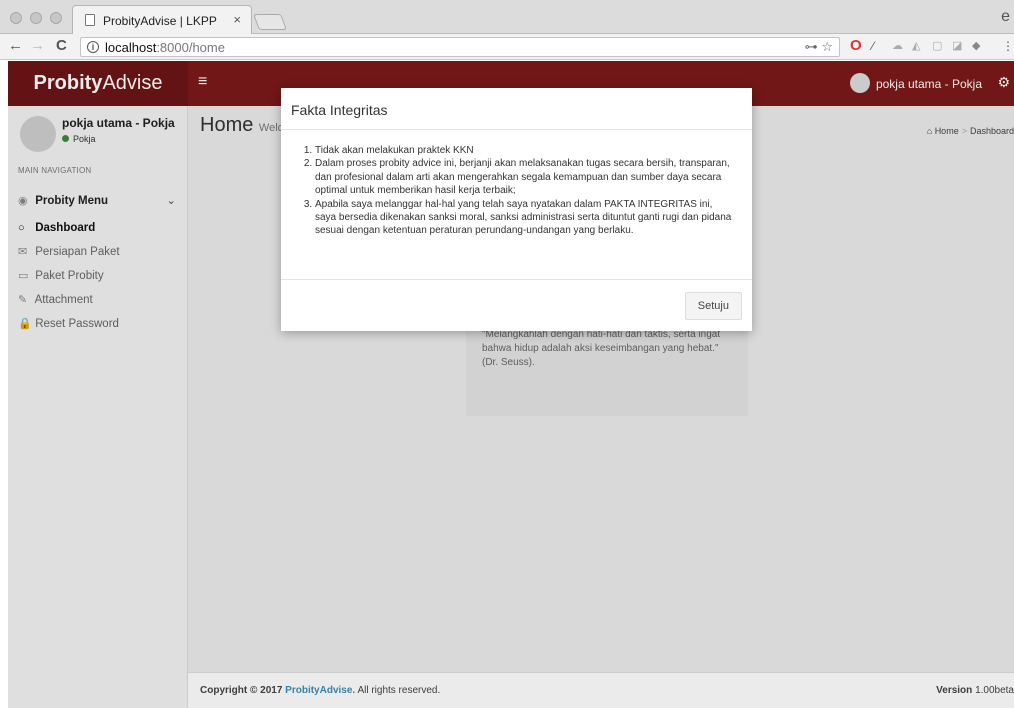 This screenshot has height=708, width=1014. Describe the element at coordinates (873, 46) in the screenshot. I see `extension-icon: ⁄` at that location.